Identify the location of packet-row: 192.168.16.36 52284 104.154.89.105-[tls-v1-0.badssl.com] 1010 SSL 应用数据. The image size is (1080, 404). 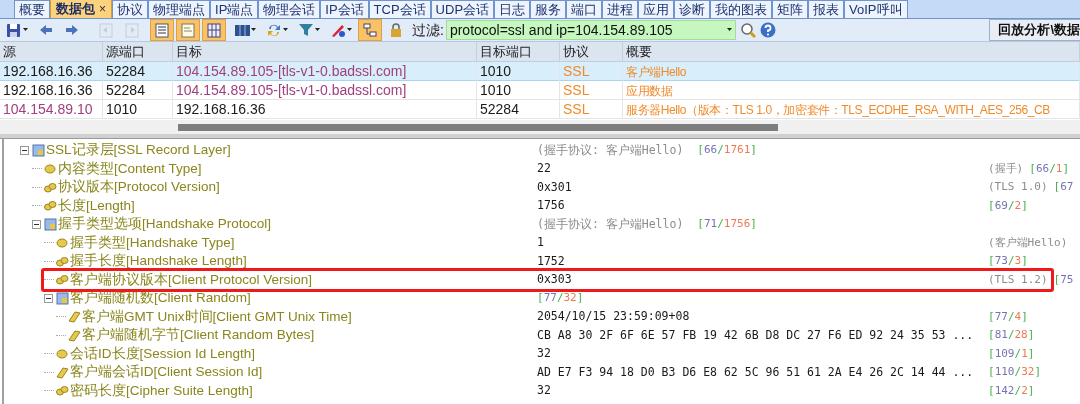
(540, 90).